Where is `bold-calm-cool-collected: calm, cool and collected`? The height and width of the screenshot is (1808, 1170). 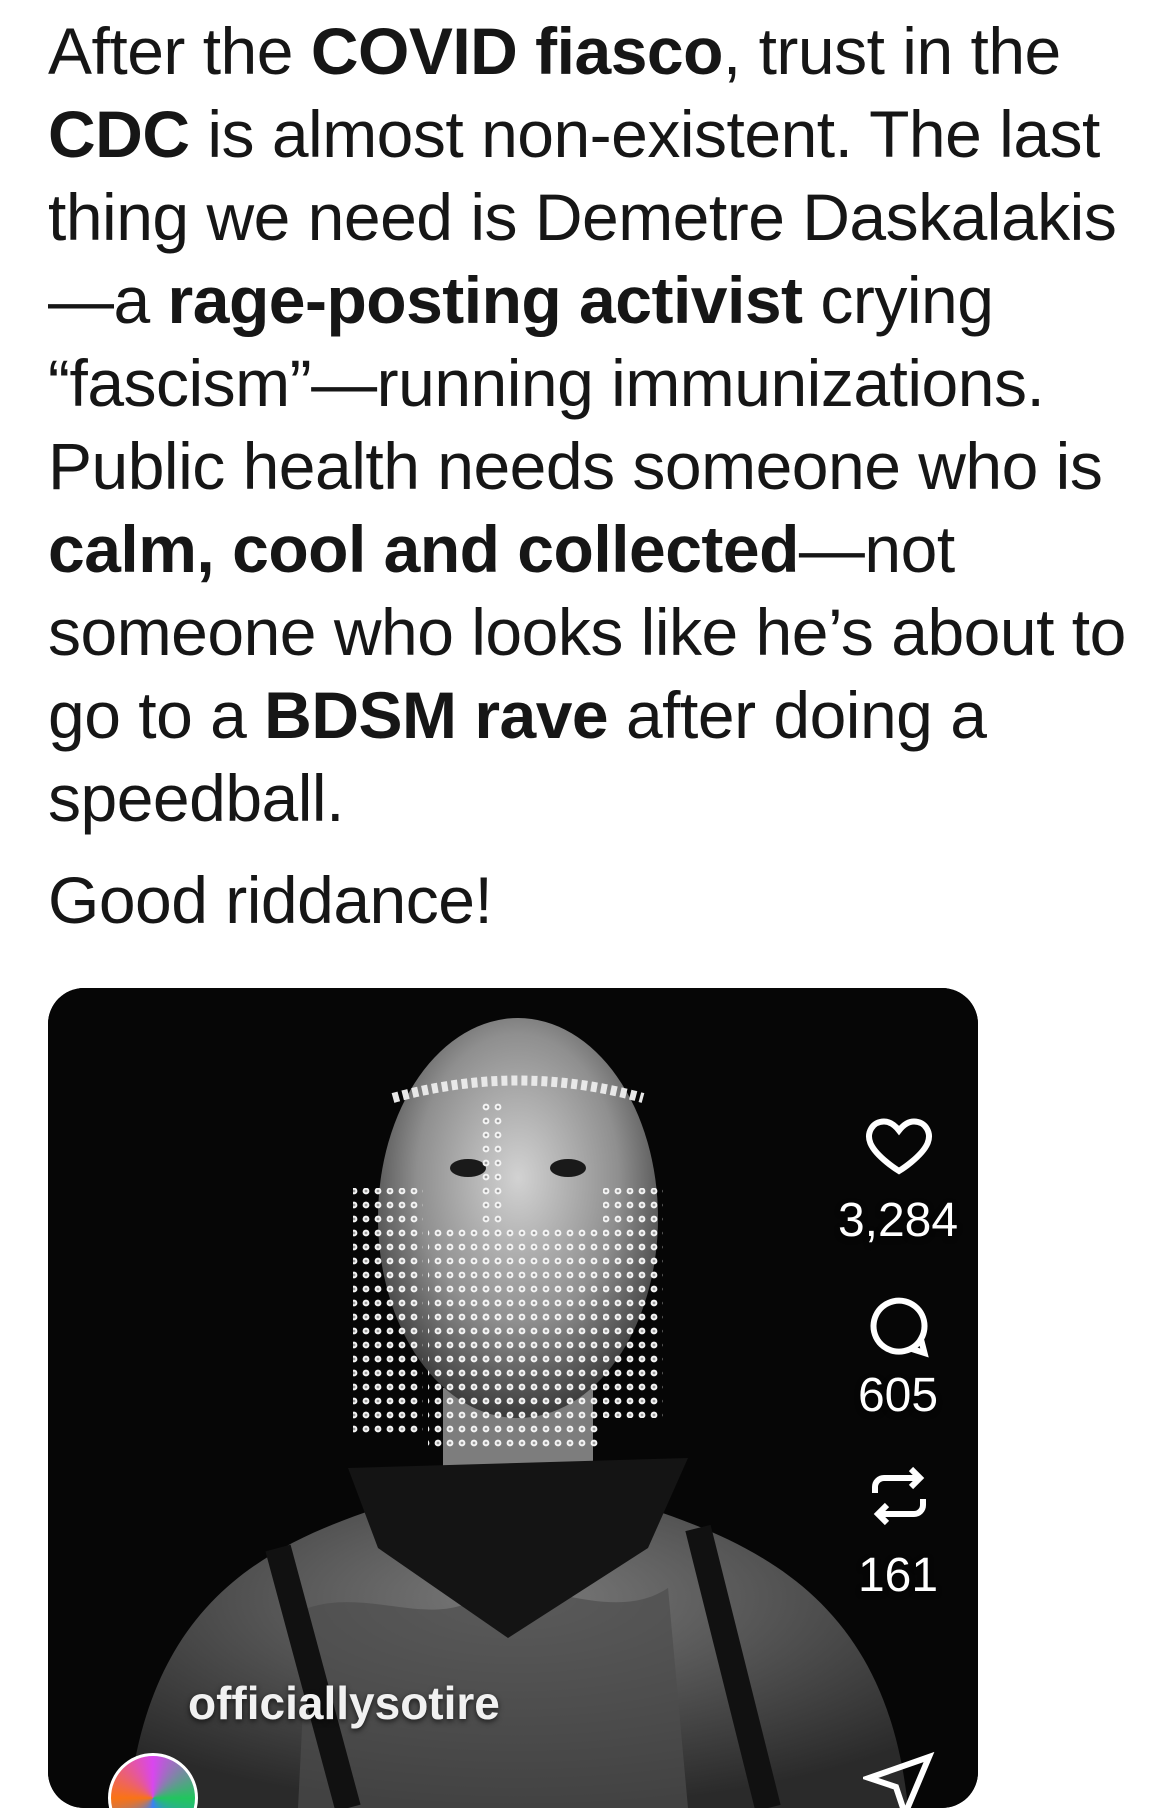 bold-calm-cool-collected: calm, cool and collected is located at coordinates (423, 549).